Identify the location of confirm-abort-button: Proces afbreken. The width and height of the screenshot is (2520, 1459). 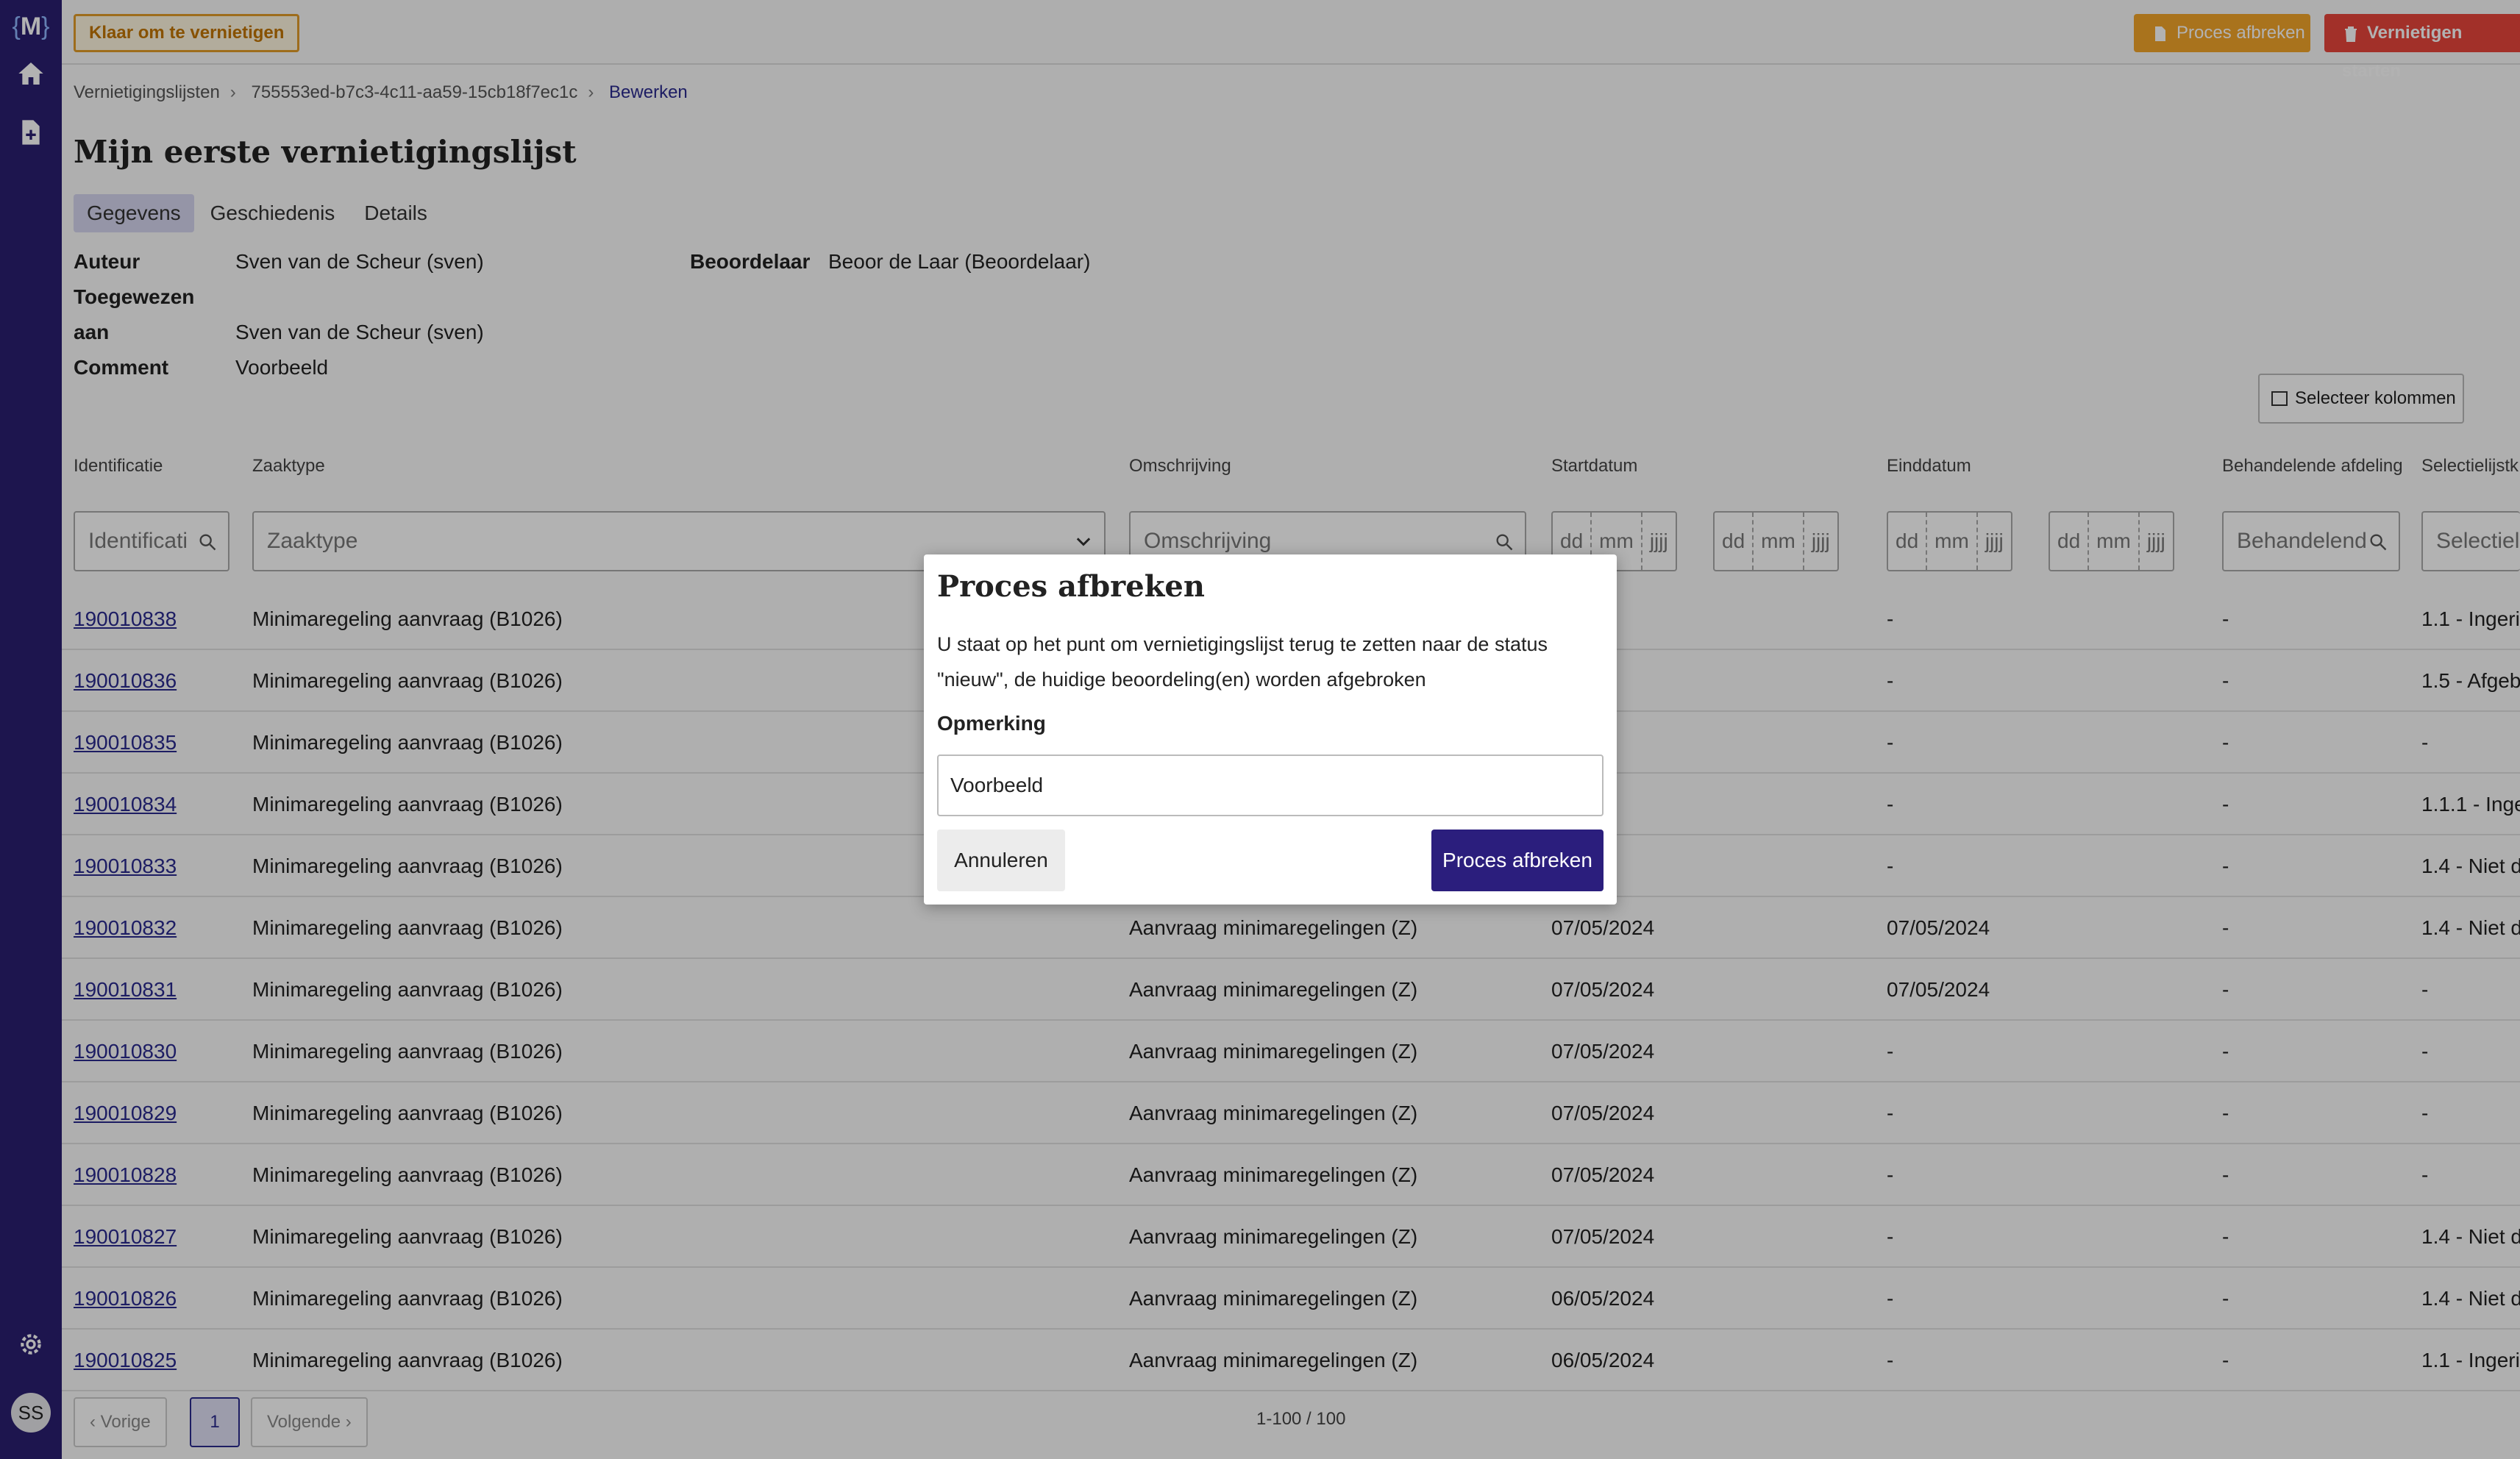
(1518, 860).